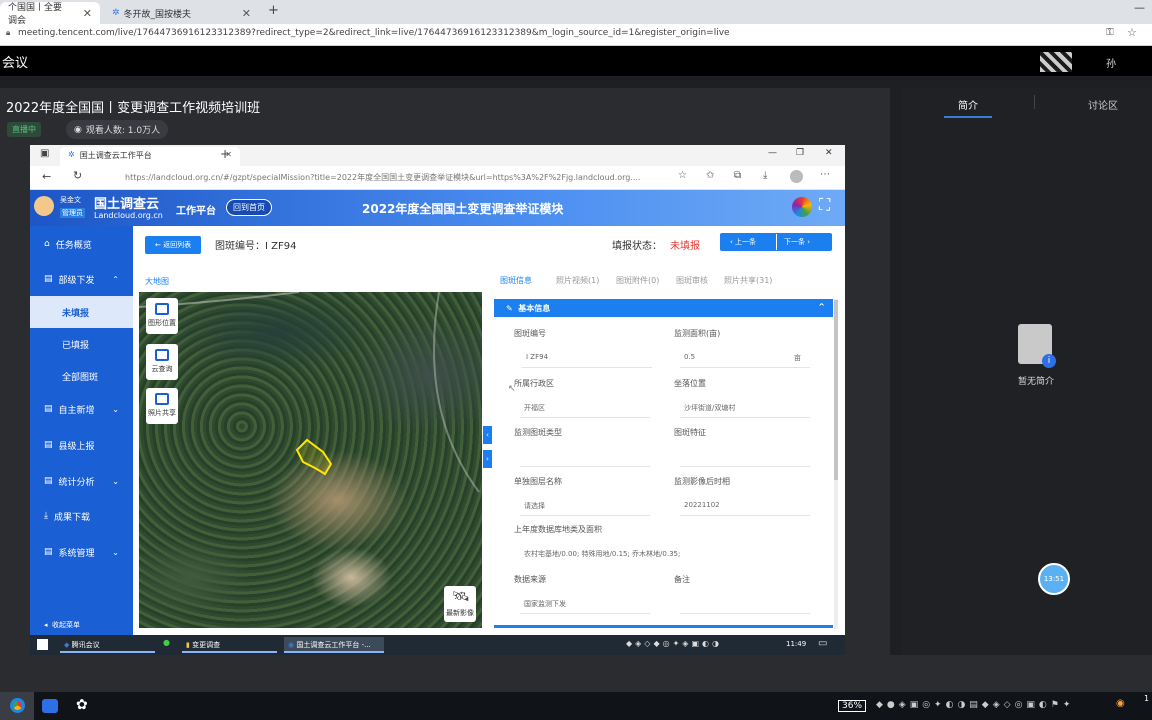 This screenshot has width=1152, height=720. I want to click on big-map-link: 大地图, so click(157, 281).